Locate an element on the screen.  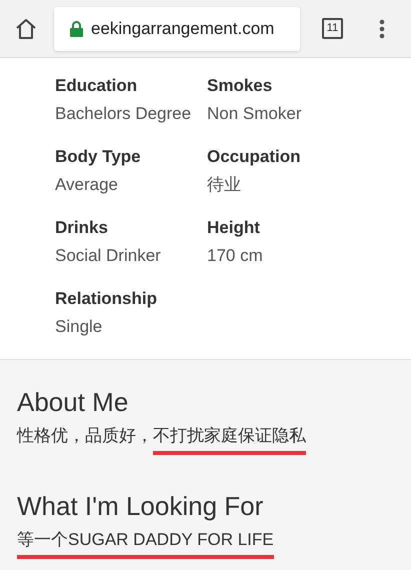
home-icon is located at coordinates (26, 28).